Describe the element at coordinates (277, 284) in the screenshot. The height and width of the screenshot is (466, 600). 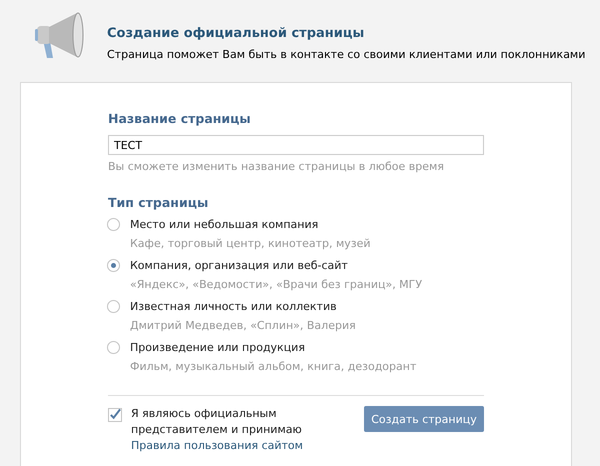
I see `option-description: «Яндекс», «Ведомости», «Врачи без границ», МГУ` at that location.